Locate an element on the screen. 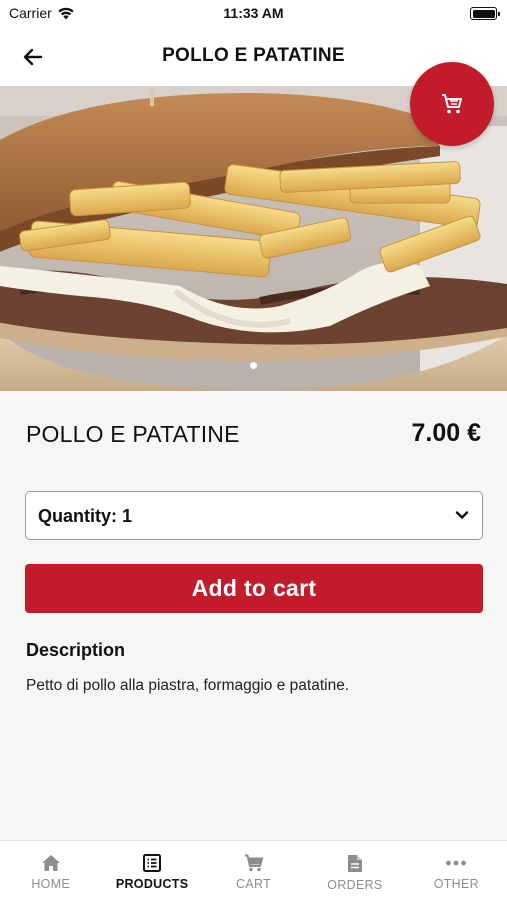 This screenshot has height=900, width=507. page-title: POLLO E PATATINE is located at coordinates (253, 55).